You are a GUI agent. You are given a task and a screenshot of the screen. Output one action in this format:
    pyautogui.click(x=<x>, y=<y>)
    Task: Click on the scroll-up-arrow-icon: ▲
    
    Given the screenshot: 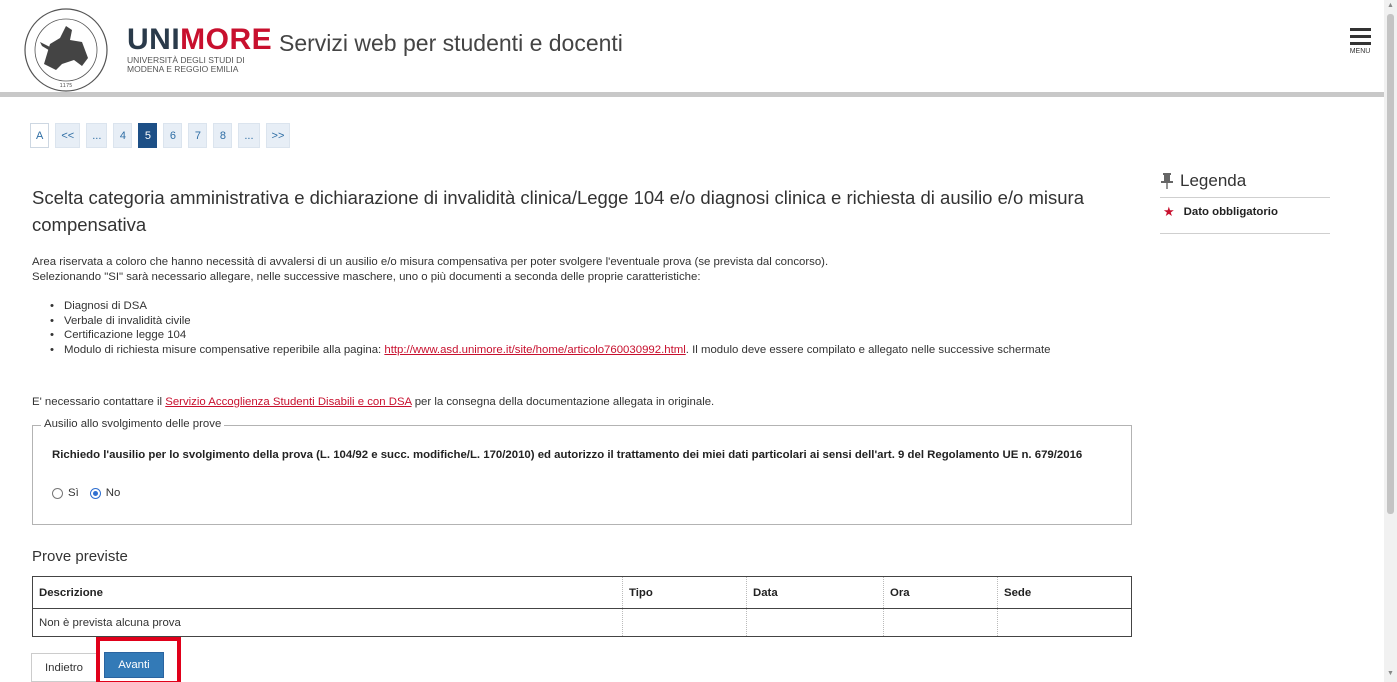 What is the action you would take?
    pyautogui.click(x=1390, y=5)
    